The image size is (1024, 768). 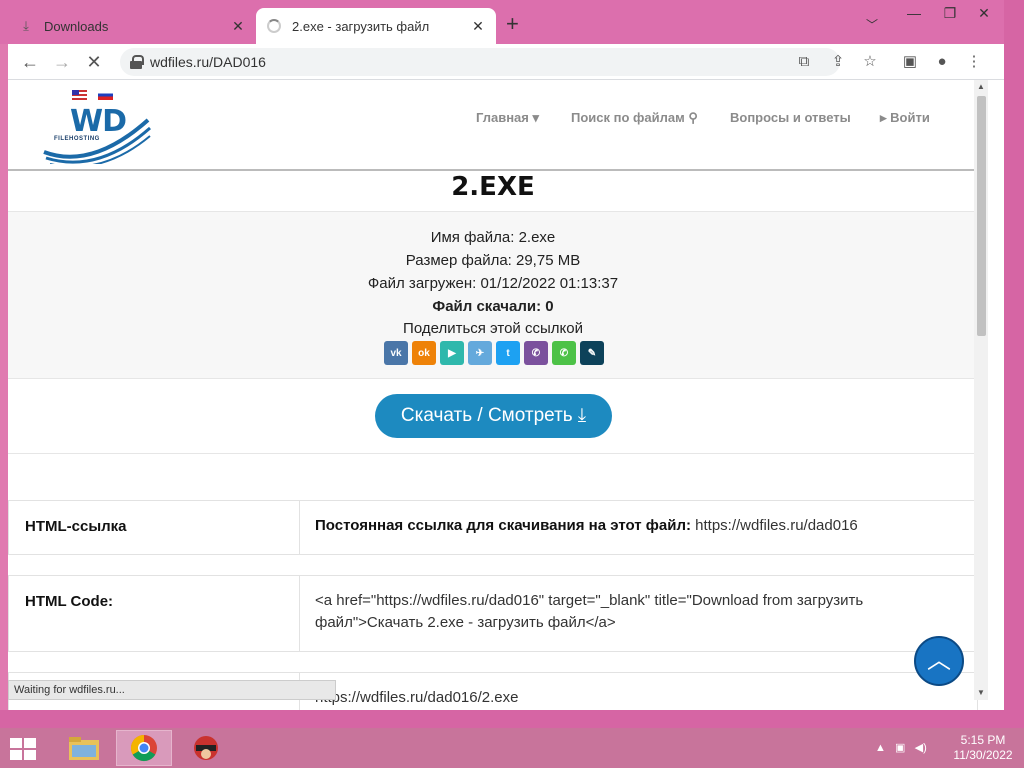 I want to click on clock-time: 5:15 PM, so click(x=983, y=740).